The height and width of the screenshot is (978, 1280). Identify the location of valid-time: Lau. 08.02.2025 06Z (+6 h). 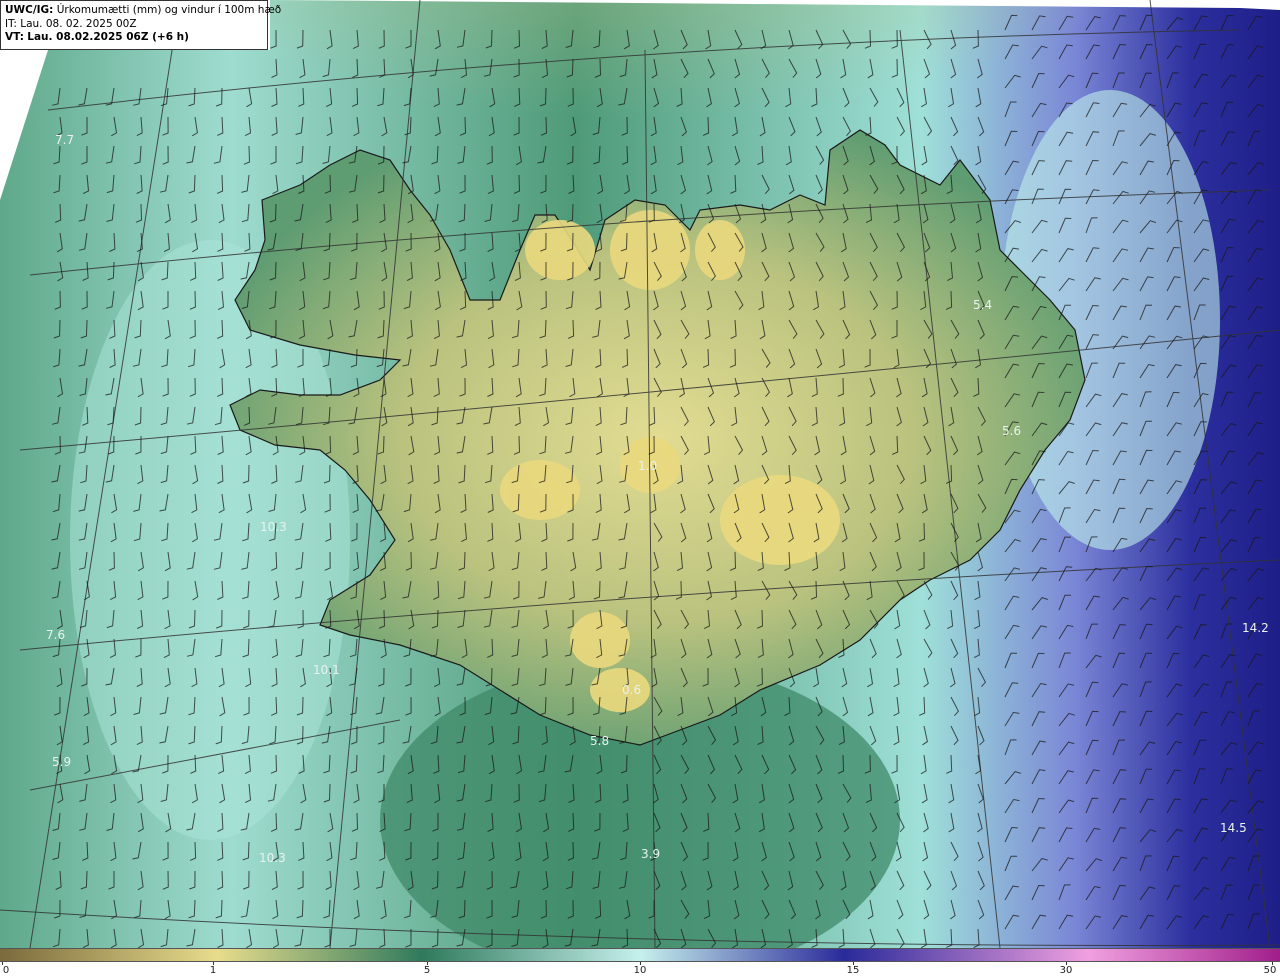
(108, 37).